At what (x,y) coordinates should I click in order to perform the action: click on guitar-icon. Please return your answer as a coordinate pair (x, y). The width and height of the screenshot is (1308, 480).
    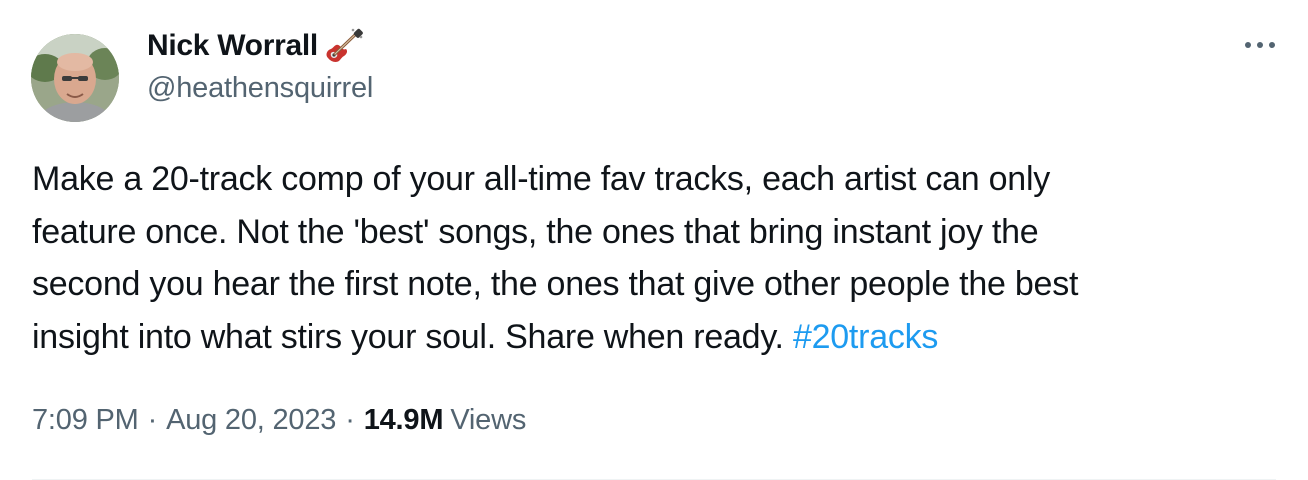
    Looking at the image, I should click on (344, 46).